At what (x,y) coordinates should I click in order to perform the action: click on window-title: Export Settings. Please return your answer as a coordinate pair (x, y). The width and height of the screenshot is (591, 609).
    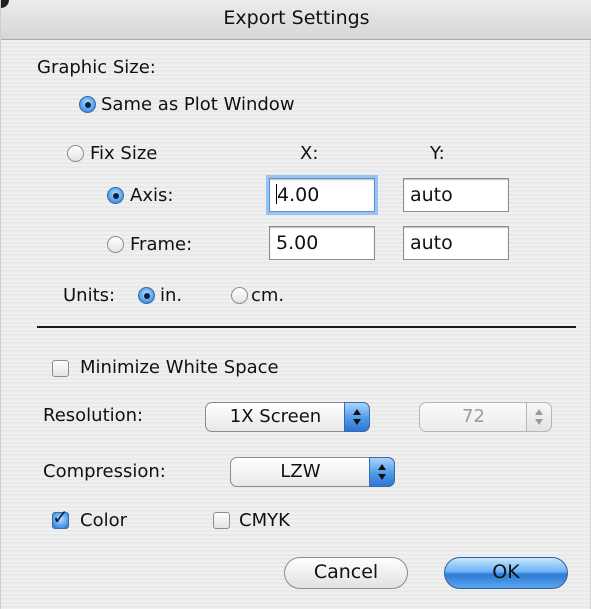
    Looking at the image, I should click on (296, 18).